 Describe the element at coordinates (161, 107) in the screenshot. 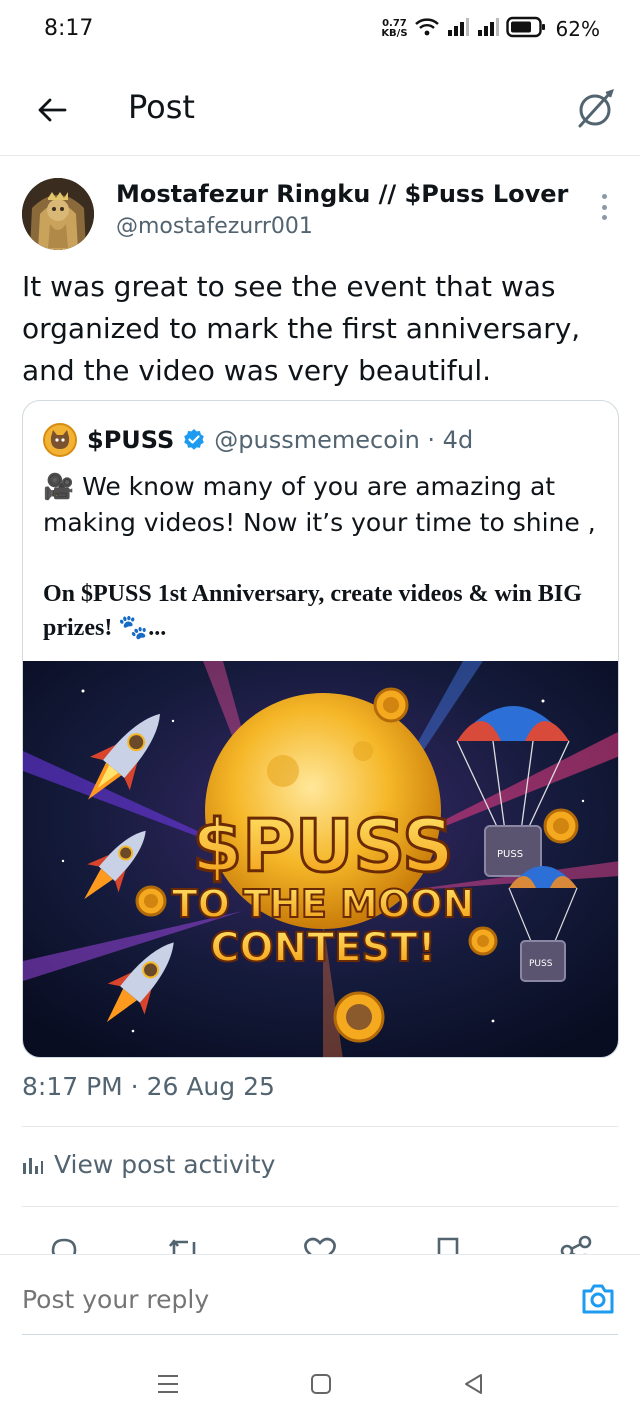

I see `page-title: Post` at that location.